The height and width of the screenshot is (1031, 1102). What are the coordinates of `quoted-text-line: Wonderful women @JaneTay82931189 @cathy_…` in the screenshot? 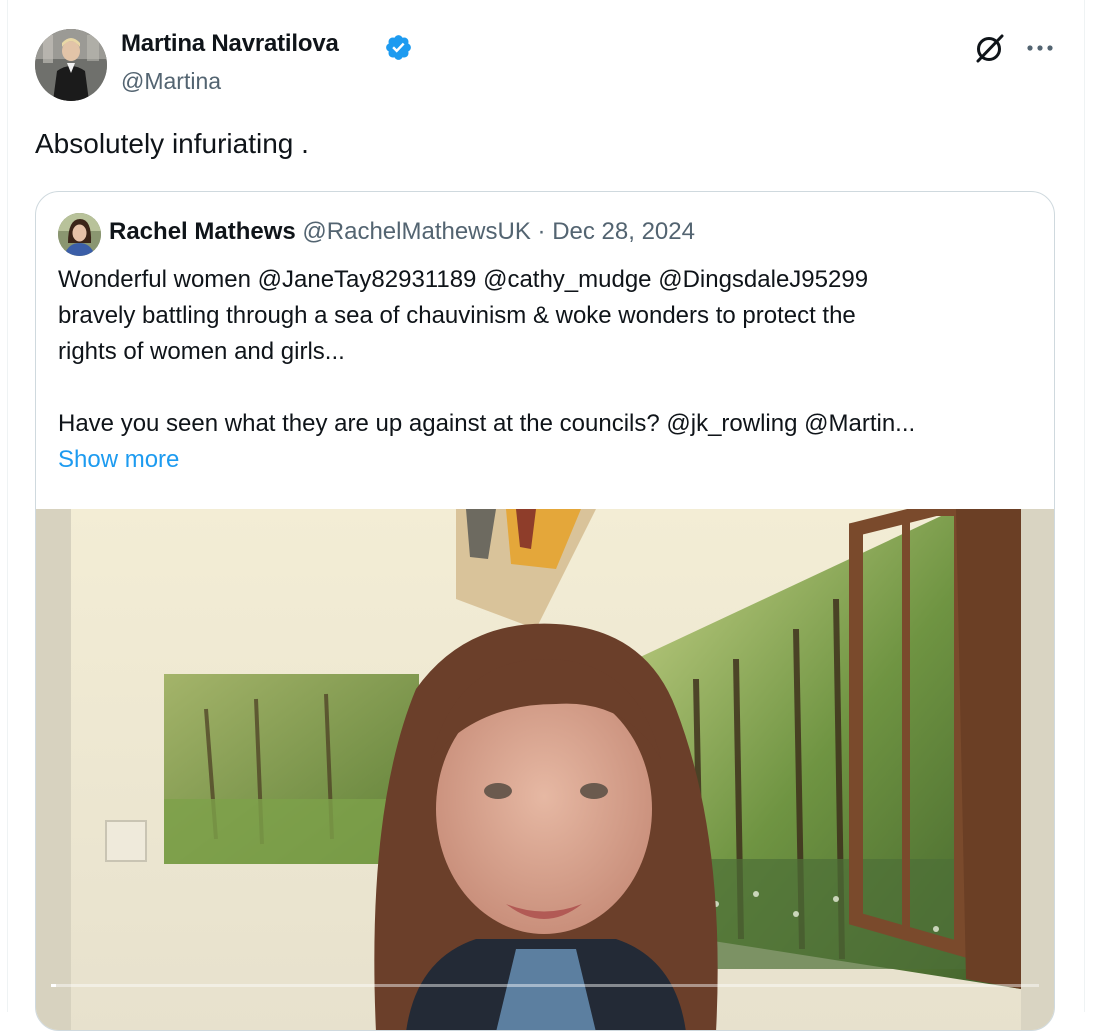 It's located at (463, 279).